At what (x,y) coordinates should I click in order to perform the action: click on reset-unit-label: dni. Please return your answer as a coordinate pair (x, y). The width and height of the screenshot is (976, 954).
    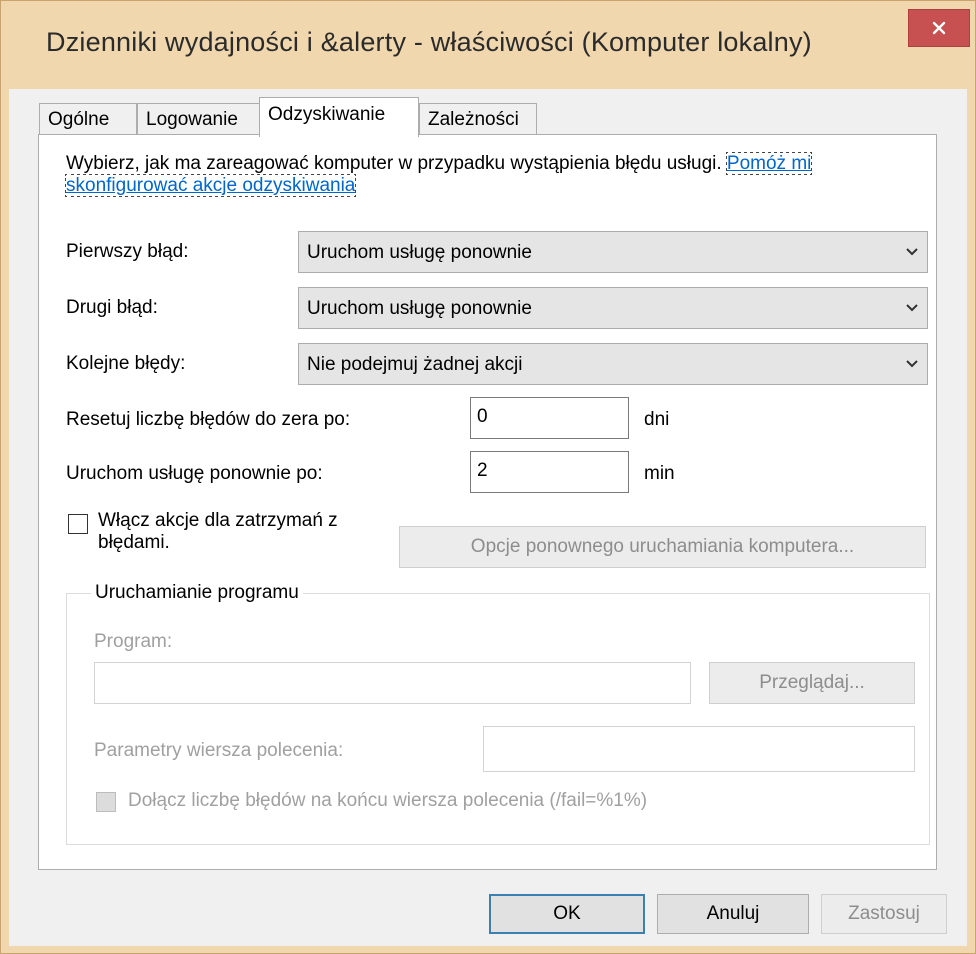
    Looking at the image, I should click on (657, 419).